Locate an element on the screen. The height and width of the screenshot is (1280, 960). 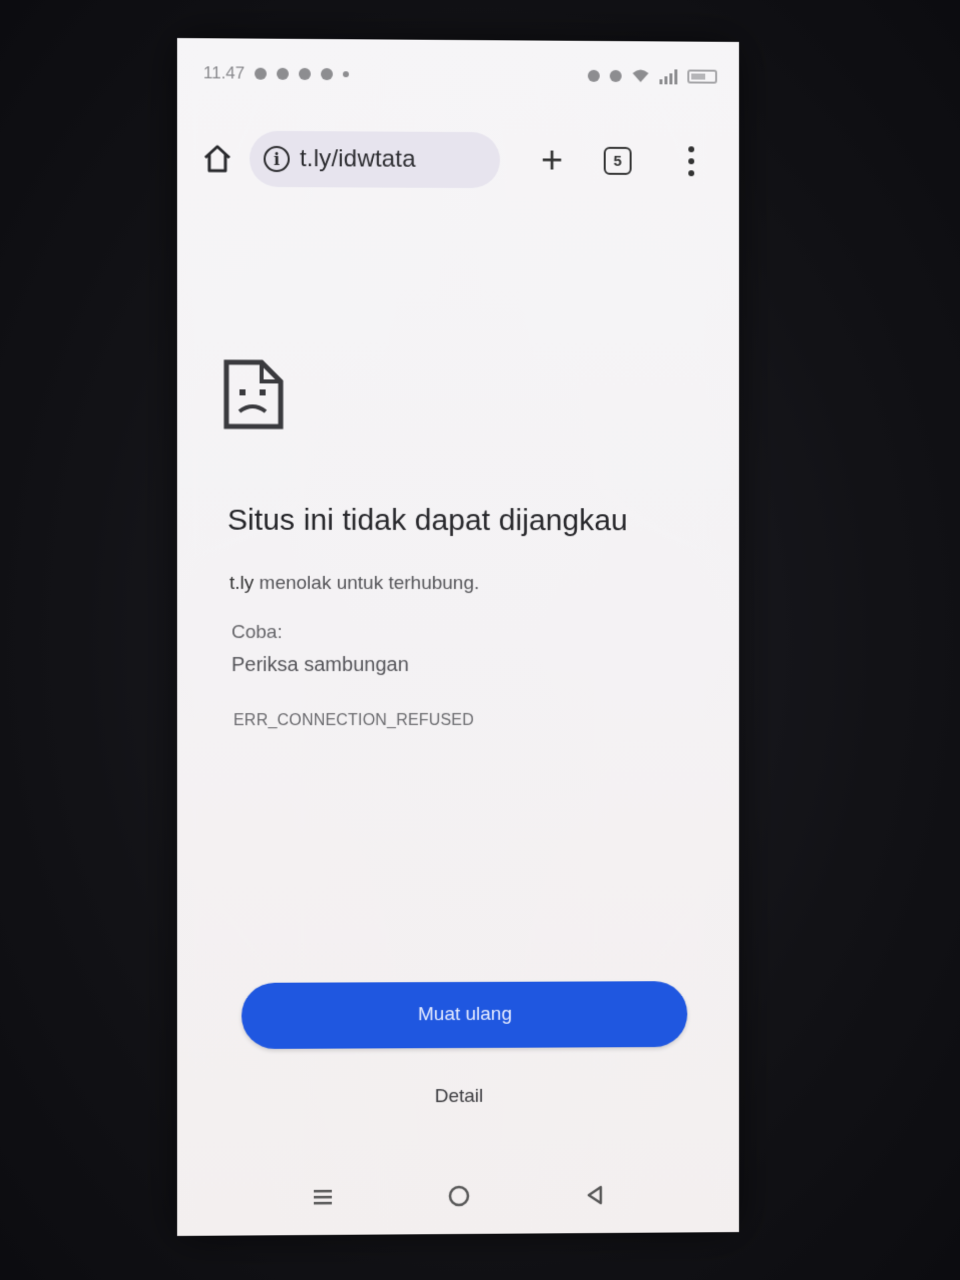
sad-page-icon is located at coordinates (253, 396).